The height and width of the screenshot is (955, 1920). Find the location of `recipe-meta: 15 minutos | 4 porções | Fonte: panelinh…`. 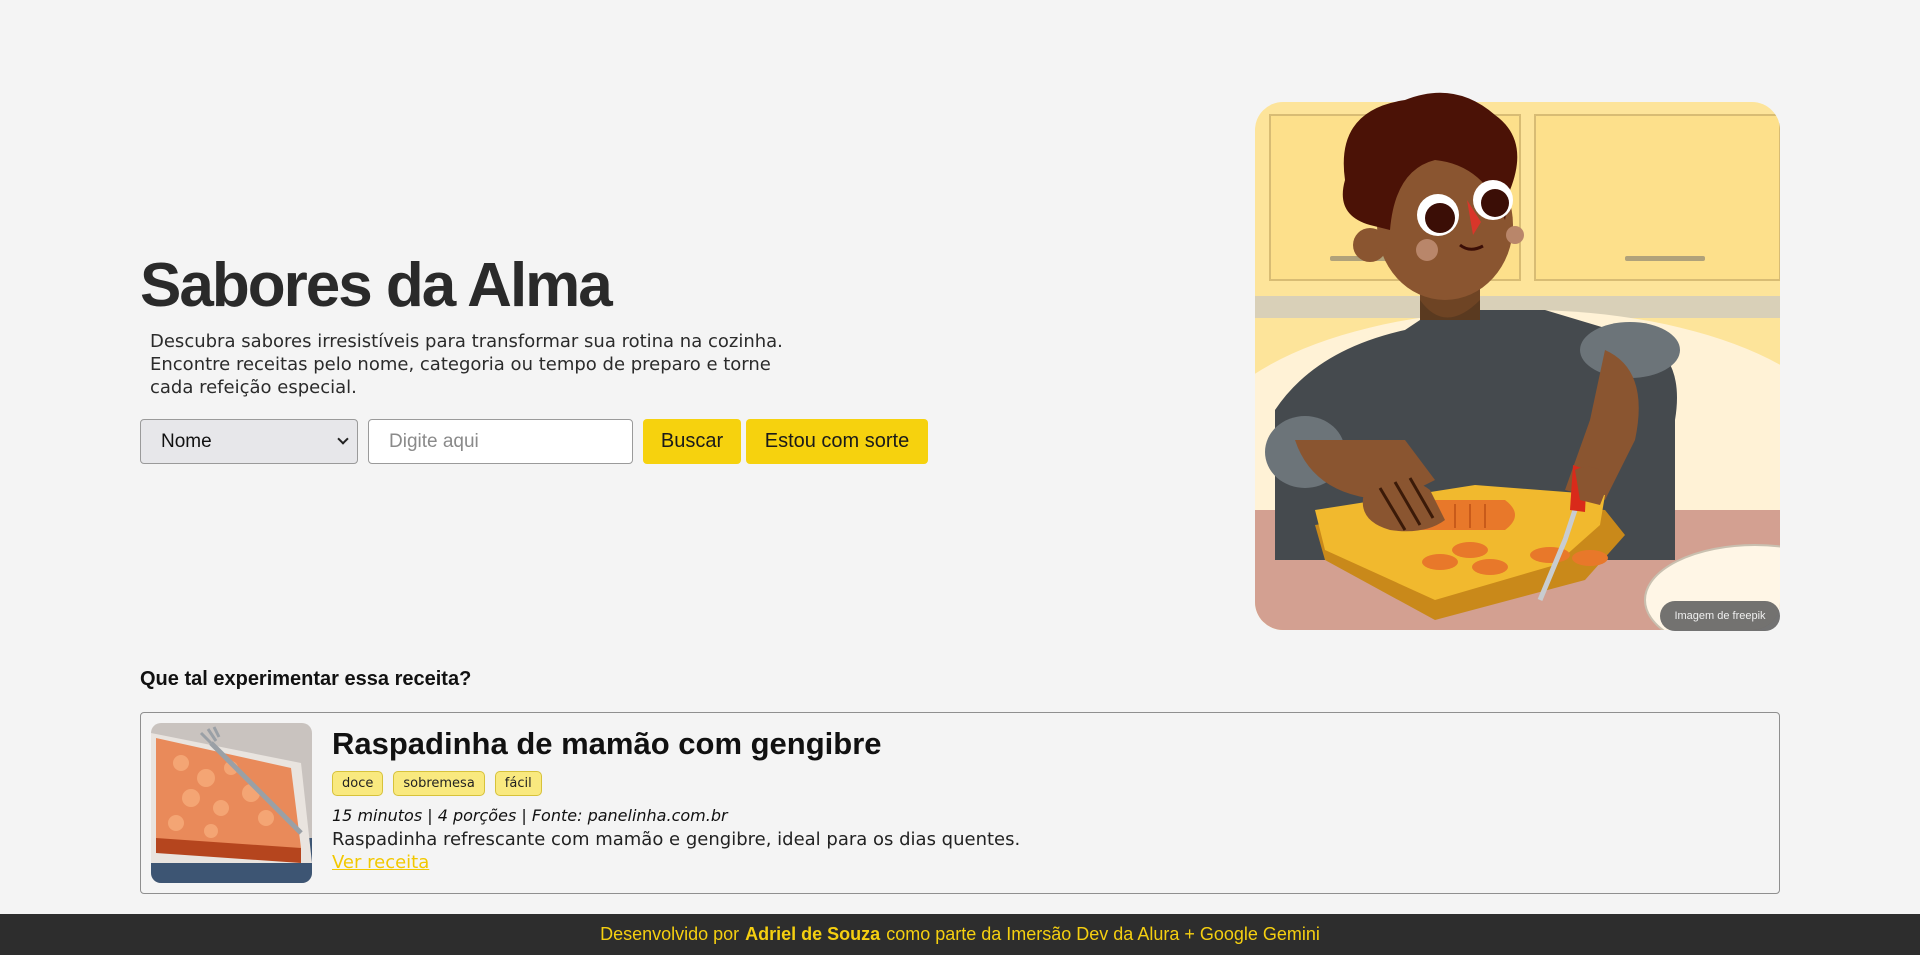

recipe-meta: 15 minutos | 4 porções | Fonte: panelinh… is located at coordinates (530, 815).